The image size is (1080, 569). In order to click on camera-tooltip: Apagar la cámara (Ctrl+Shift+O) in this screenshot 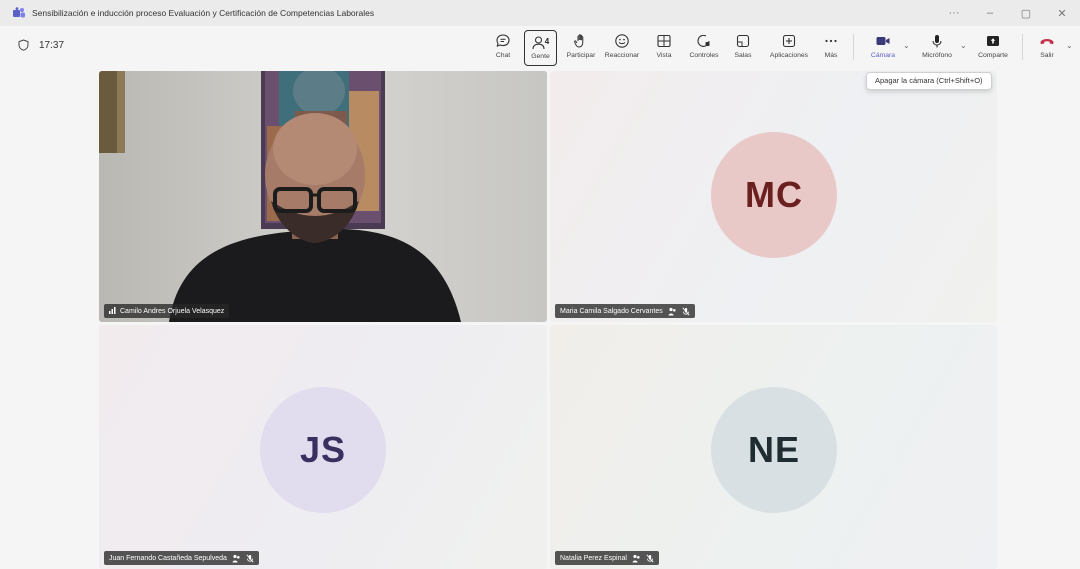, I will do `click(929, 81)`.